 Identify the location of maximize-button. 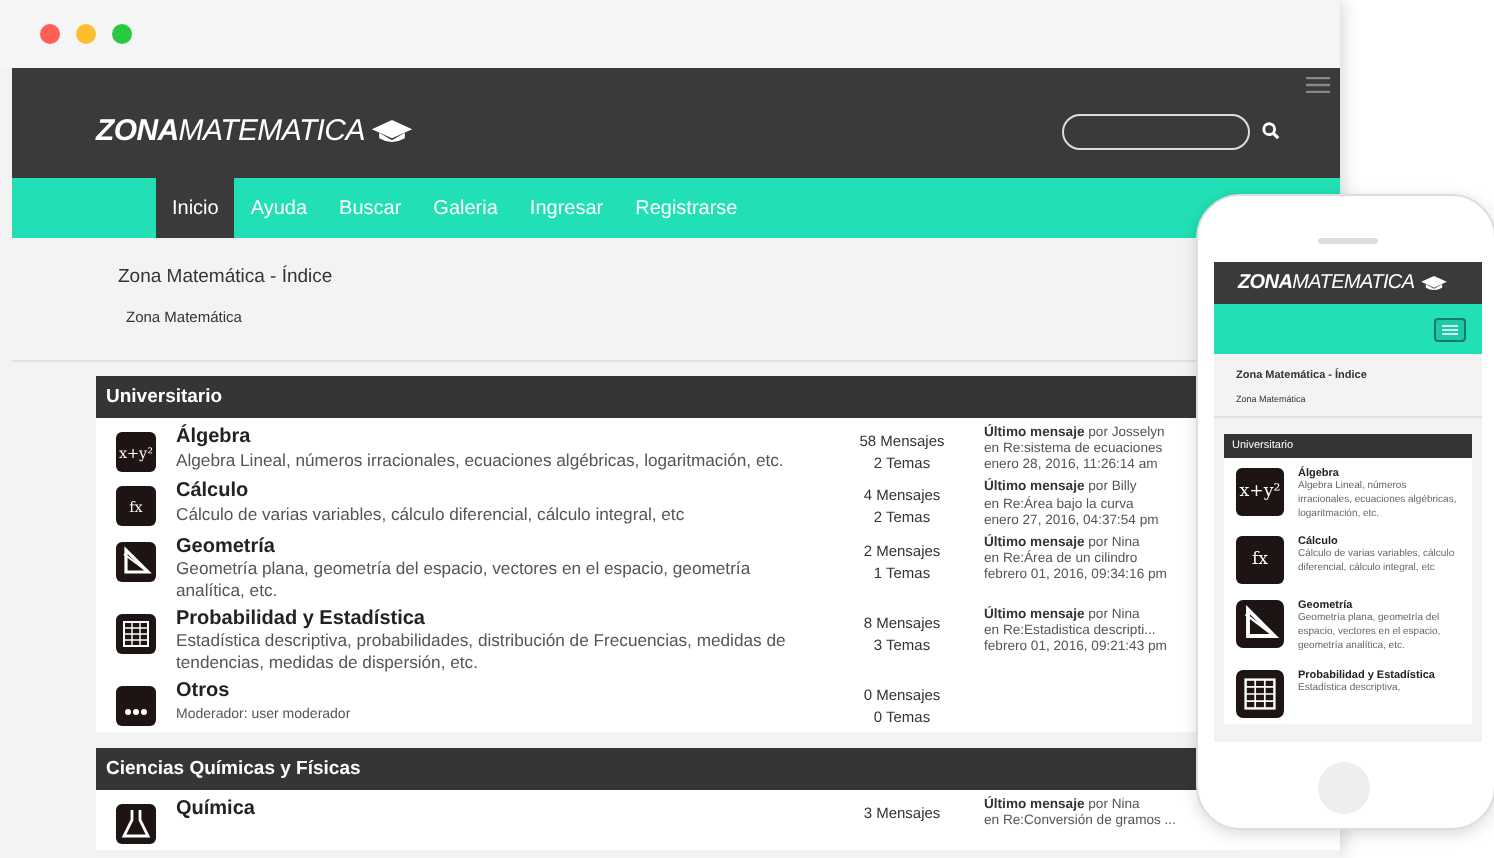
(122, 34).